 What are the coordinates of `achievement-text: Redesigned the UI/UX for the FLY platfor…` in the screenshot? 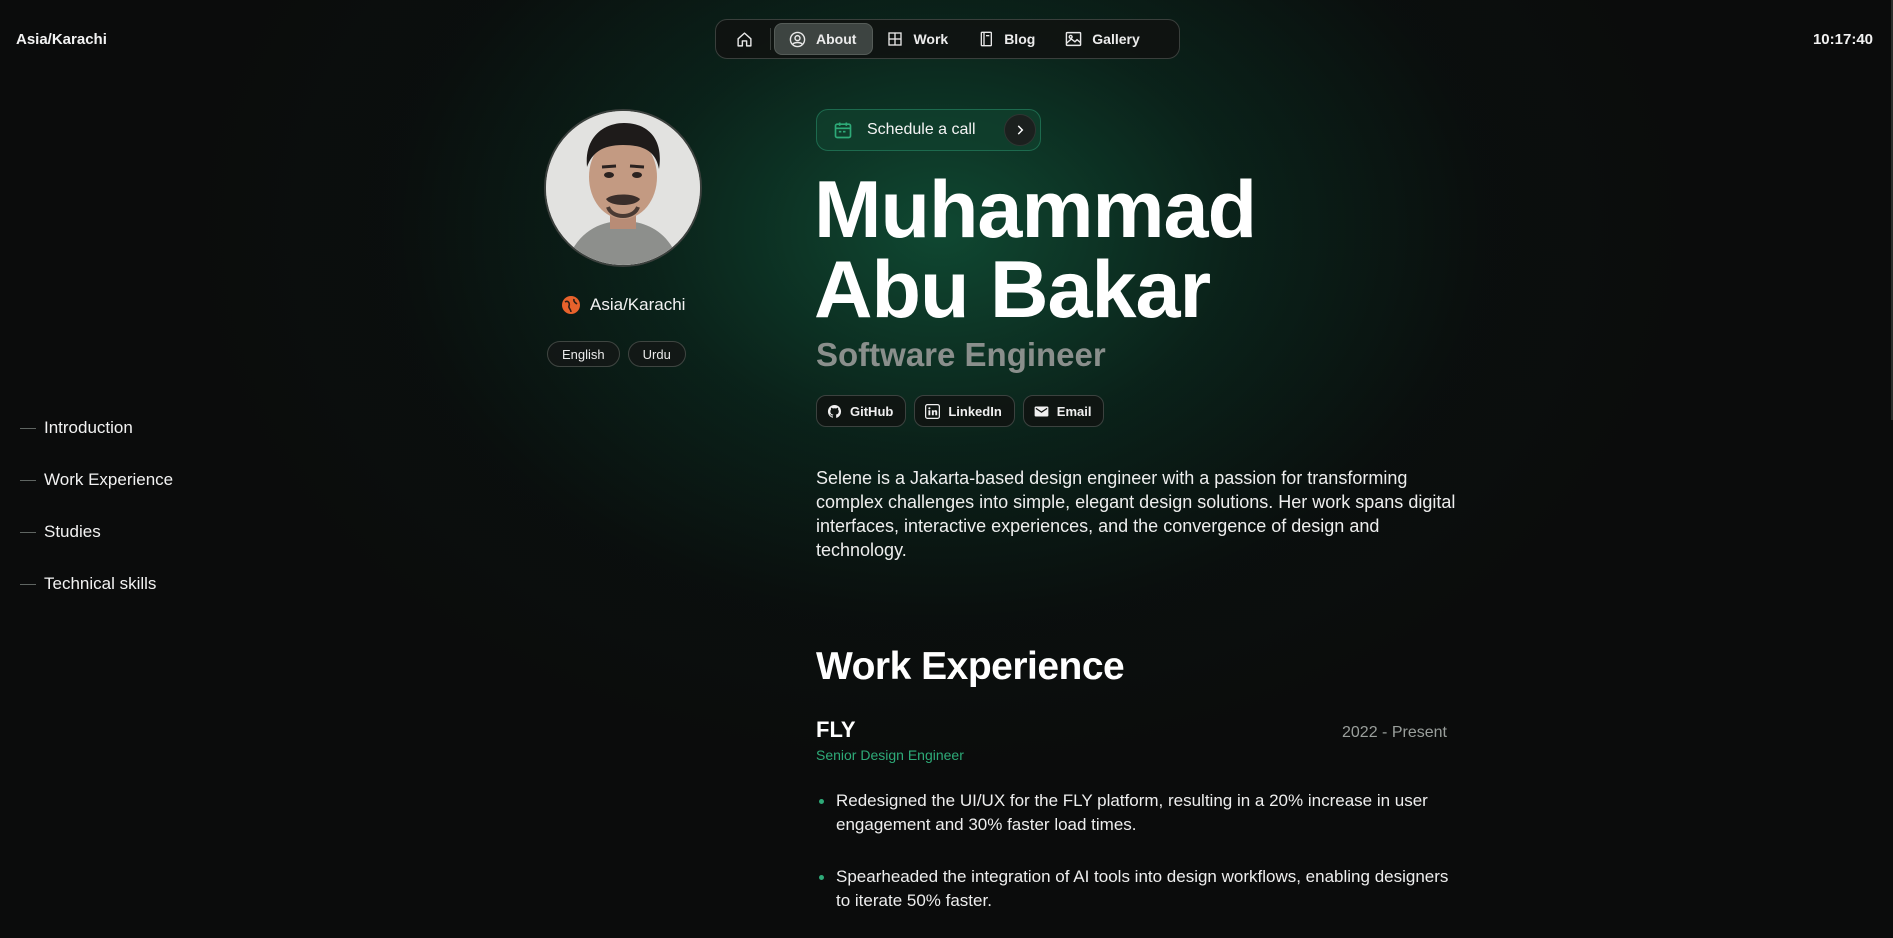 It's located at (1132, 812).